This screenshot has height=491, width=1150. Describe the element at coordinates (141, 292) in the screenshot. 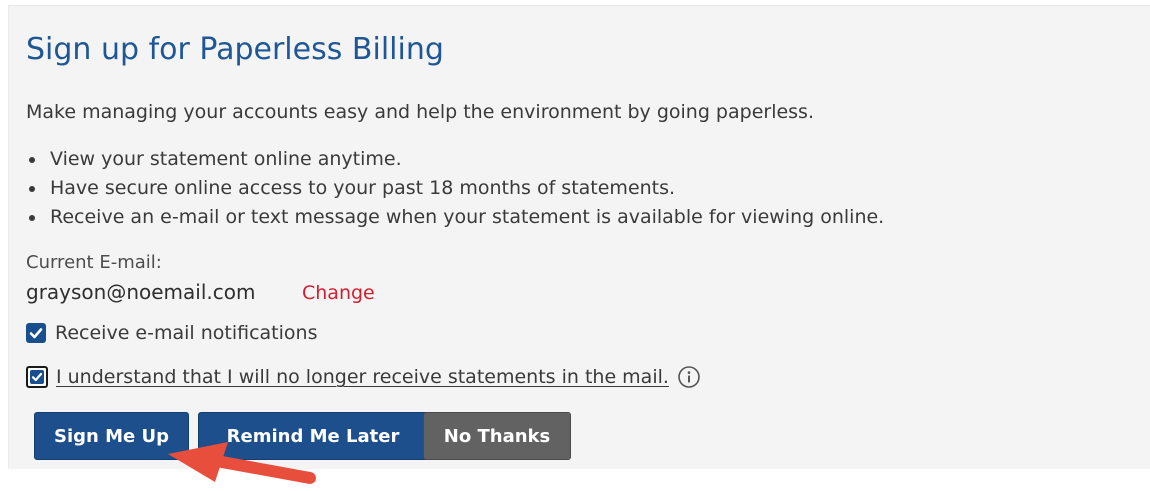

I see `current-email-value: grayson@noemail.com` at that location.